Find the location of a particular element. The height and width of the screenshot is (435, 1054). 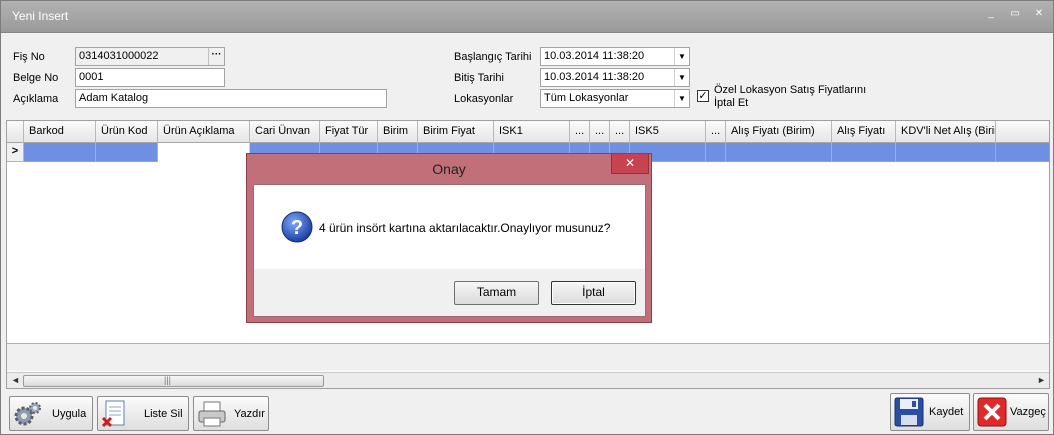

baslangic-value: 10.03.2014 11:38:20 is located at coordinates (594, 56).